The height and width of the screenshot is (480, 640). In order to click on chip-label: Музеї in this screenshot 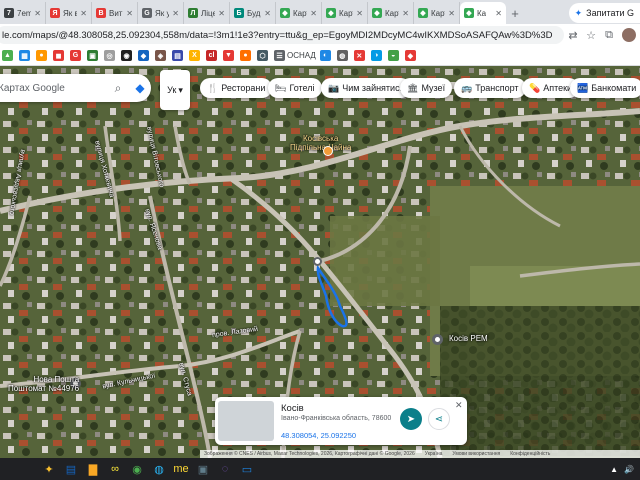, I will do `click(433, 88)`.